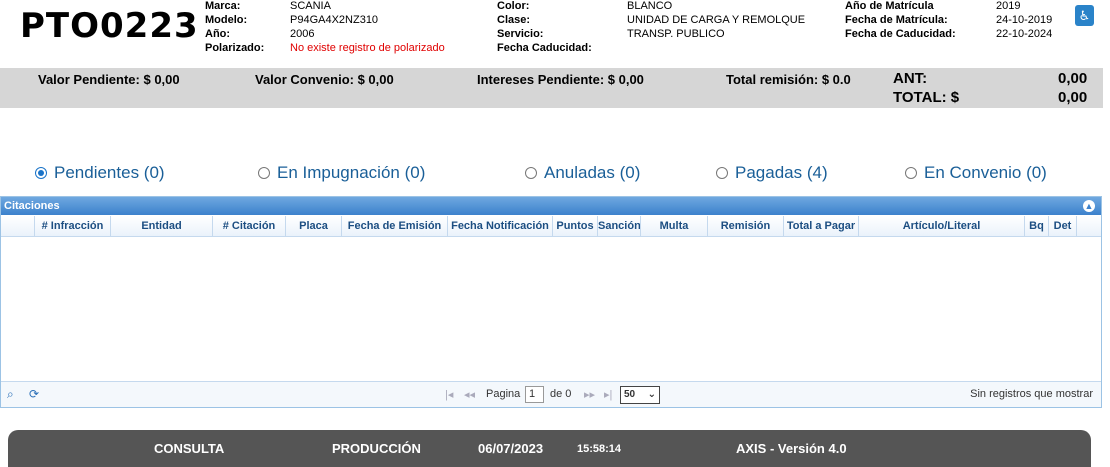  What do you see at coordinates (226, 20) in the screenshot?
I see `model-label: Modelo:` at bounding box center [226, 20].